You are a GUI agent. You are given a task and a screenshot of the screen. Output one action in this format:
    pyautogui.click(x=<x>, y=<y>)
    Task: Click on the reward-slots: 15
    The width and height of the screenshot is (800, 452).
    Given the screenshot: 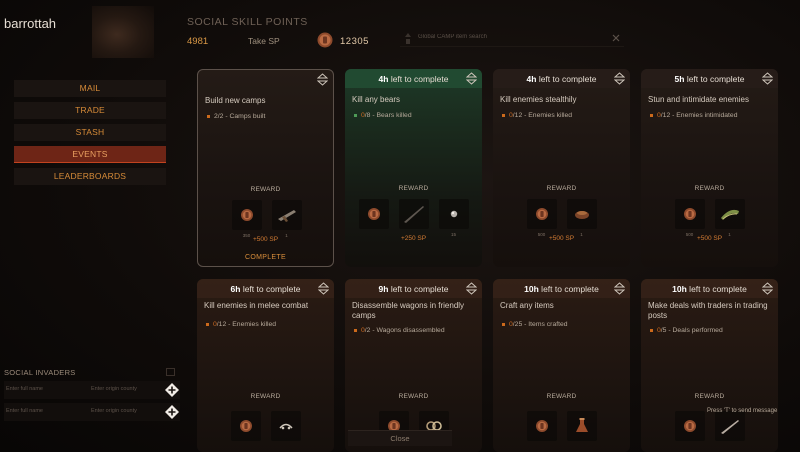 What is the action you would take?
    pyautogui.click(x=413, y=218)
    